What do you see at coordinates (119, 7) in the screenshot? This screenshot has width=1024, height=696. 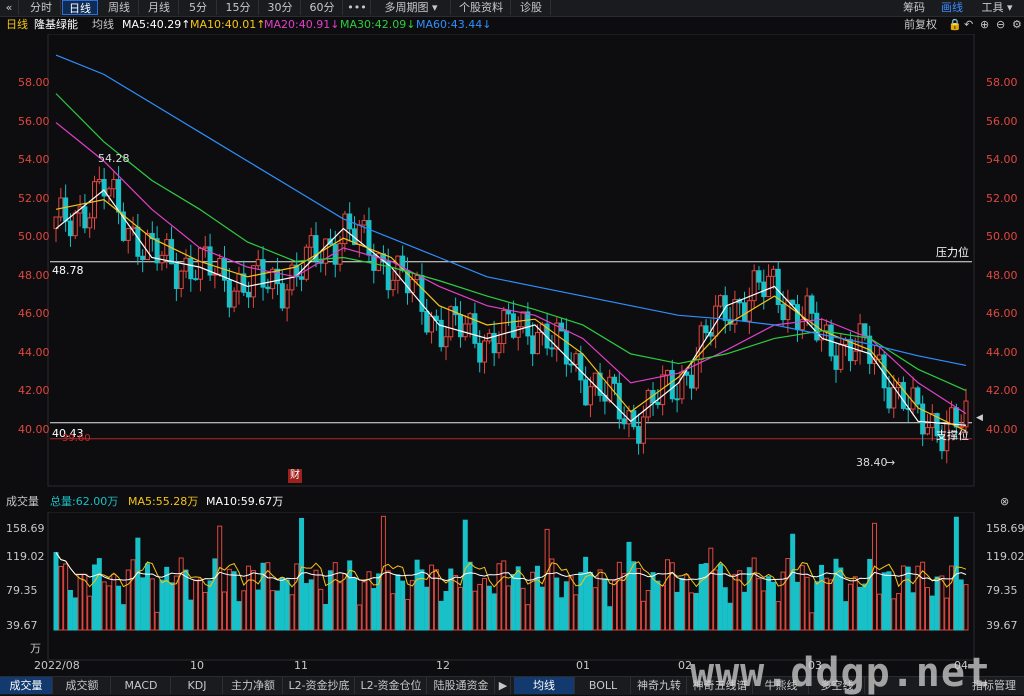 I see `tab-zhouxian: 周线` at bounding box center [119, 7].